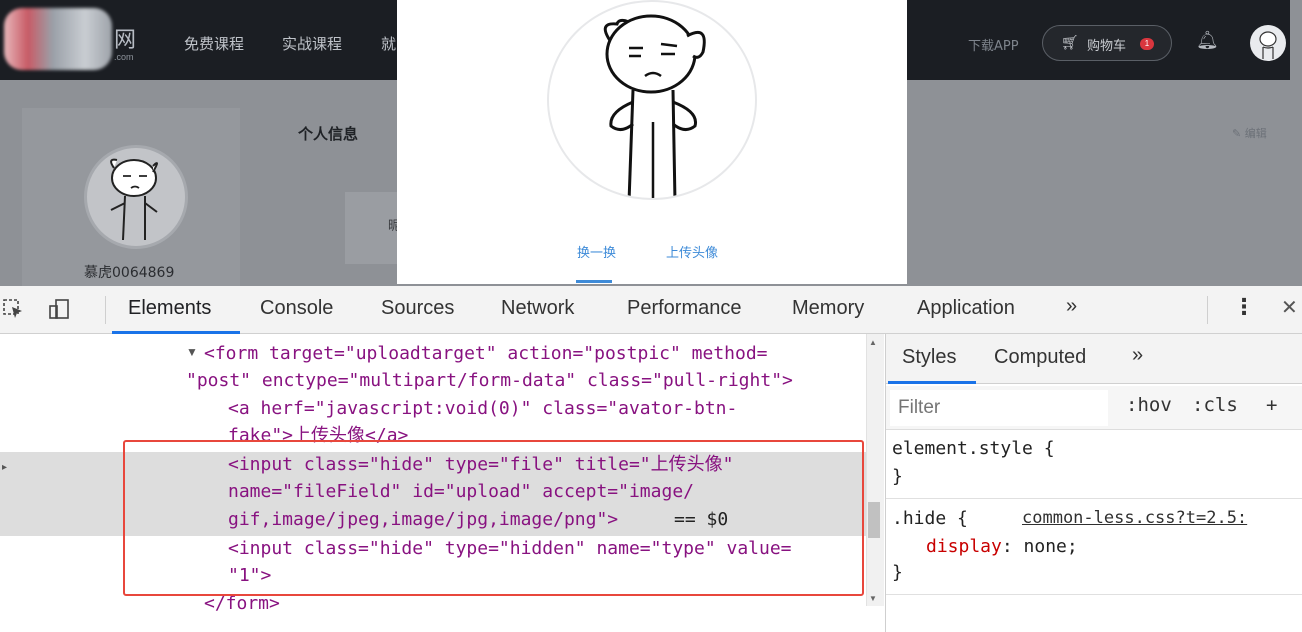 The width and height of the screenshot is (1302, 632). What do you see at coordinates (875, 470) in the screenshot?
I see `dom-scrollbar` at bounding box center [875, 470].